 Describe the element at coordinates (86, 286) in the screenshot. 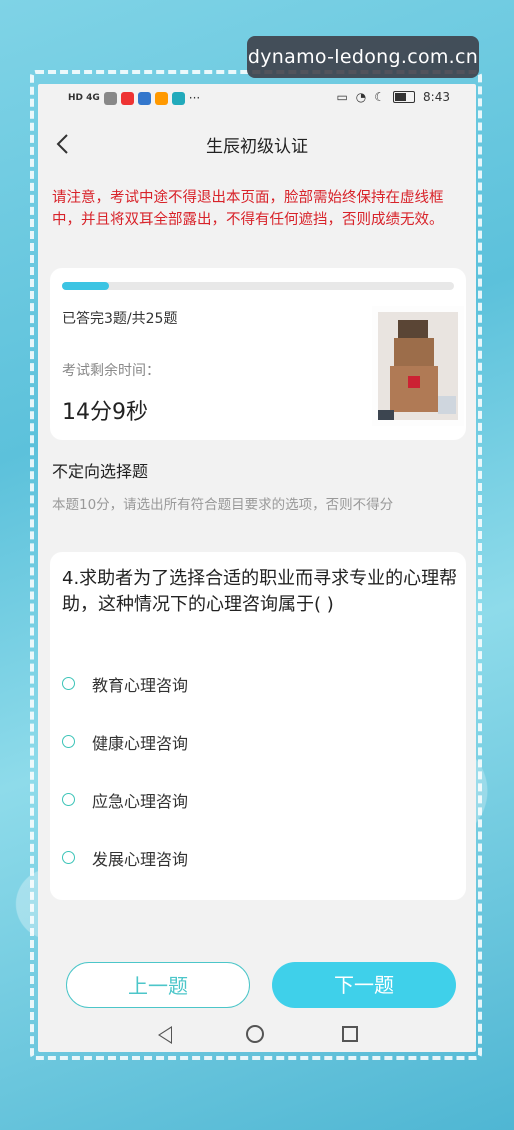

I see `progress-bar-fill` at that location.